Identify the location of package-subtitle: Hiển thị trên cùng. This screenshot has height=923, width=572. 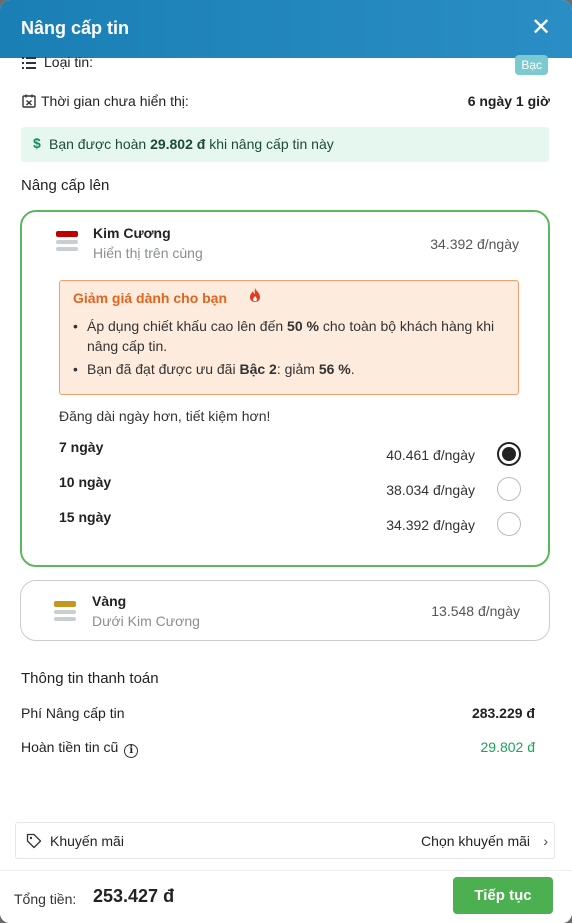
(148, 253).